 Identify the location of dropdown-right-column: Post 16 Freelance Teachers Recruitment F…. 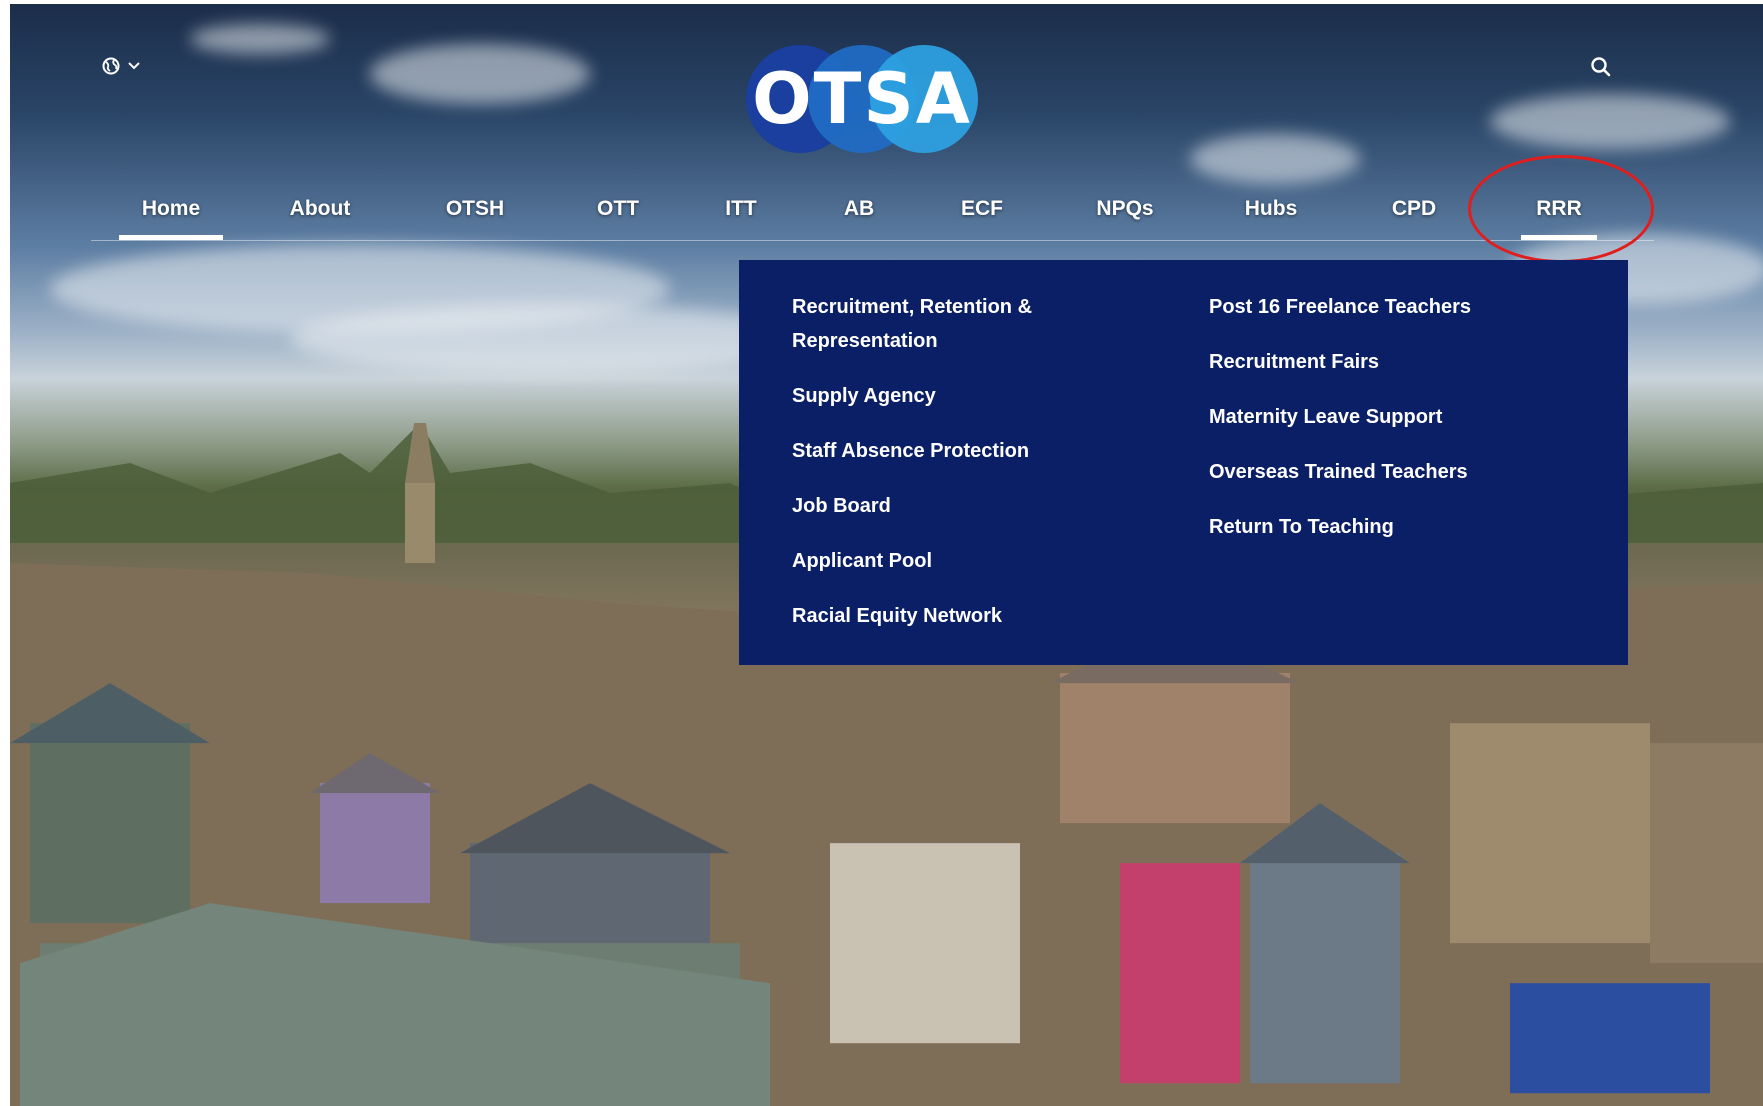
(1399, 427).